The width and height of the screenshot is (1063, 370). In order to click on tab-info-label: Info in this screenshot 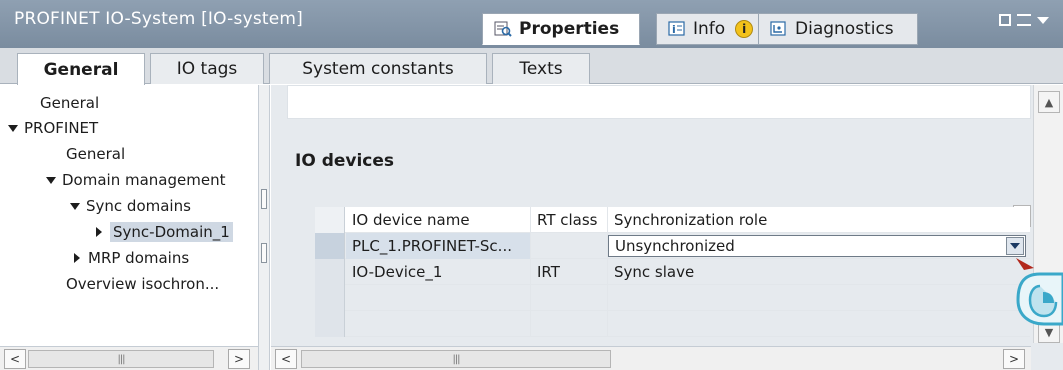, I will do `click(709, 29)`.